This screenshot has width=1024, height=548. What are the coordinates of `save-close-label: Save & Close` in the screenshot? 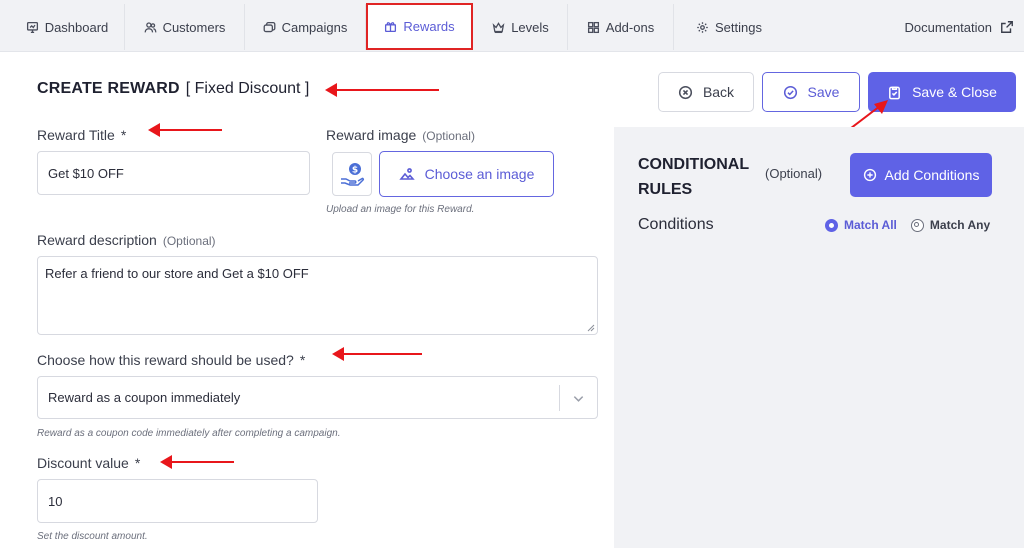 It's located at (954, 92).